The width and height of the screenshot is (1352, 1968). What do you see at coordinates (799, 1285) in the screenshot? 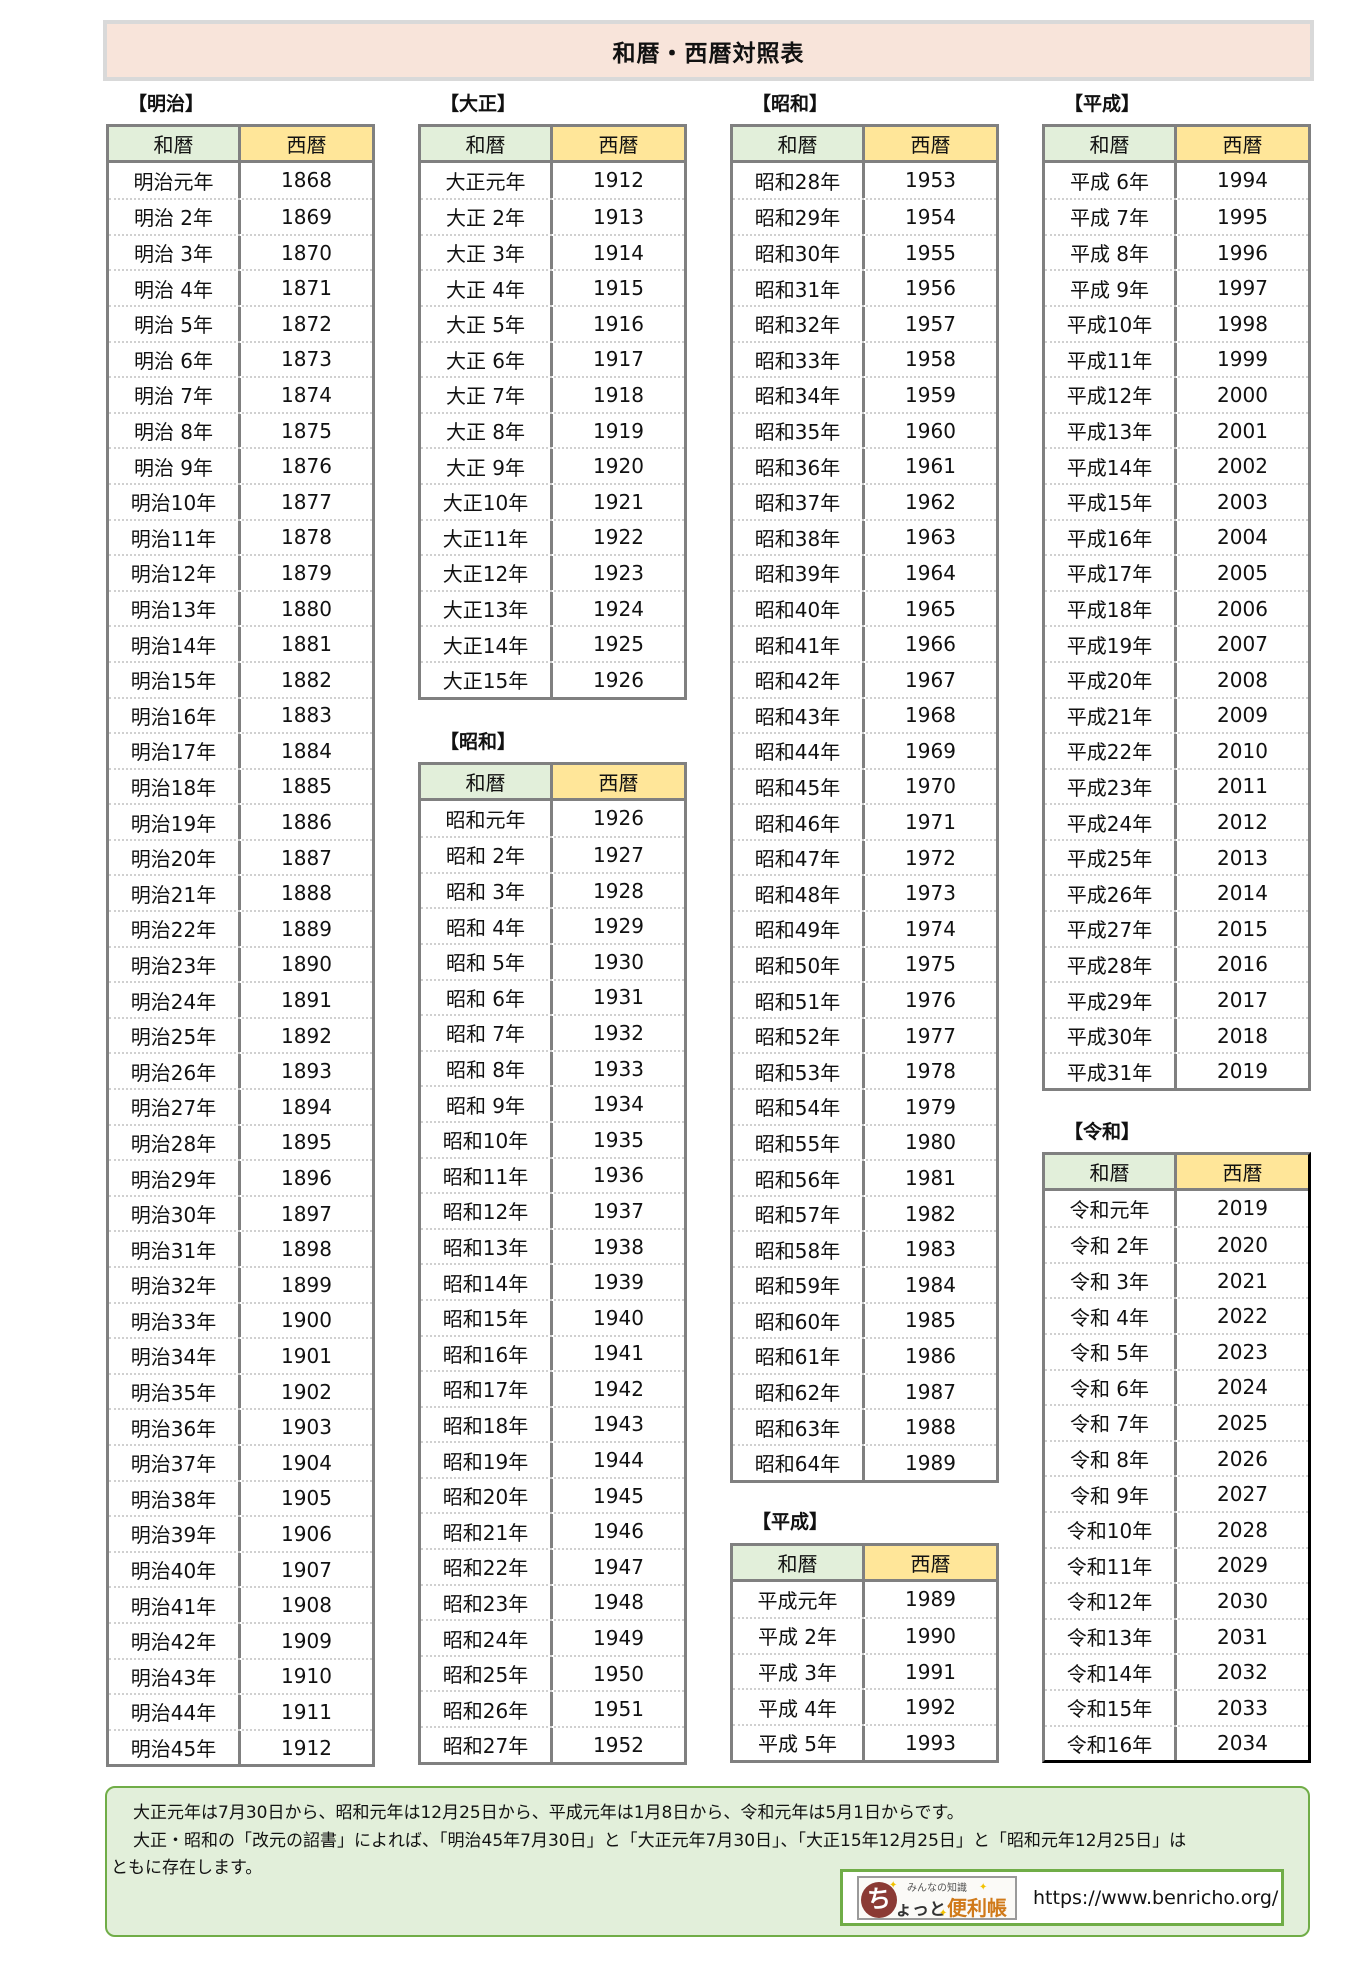
I see `wareki-cell: 昭和59年` at bounding box center [799, 1285].